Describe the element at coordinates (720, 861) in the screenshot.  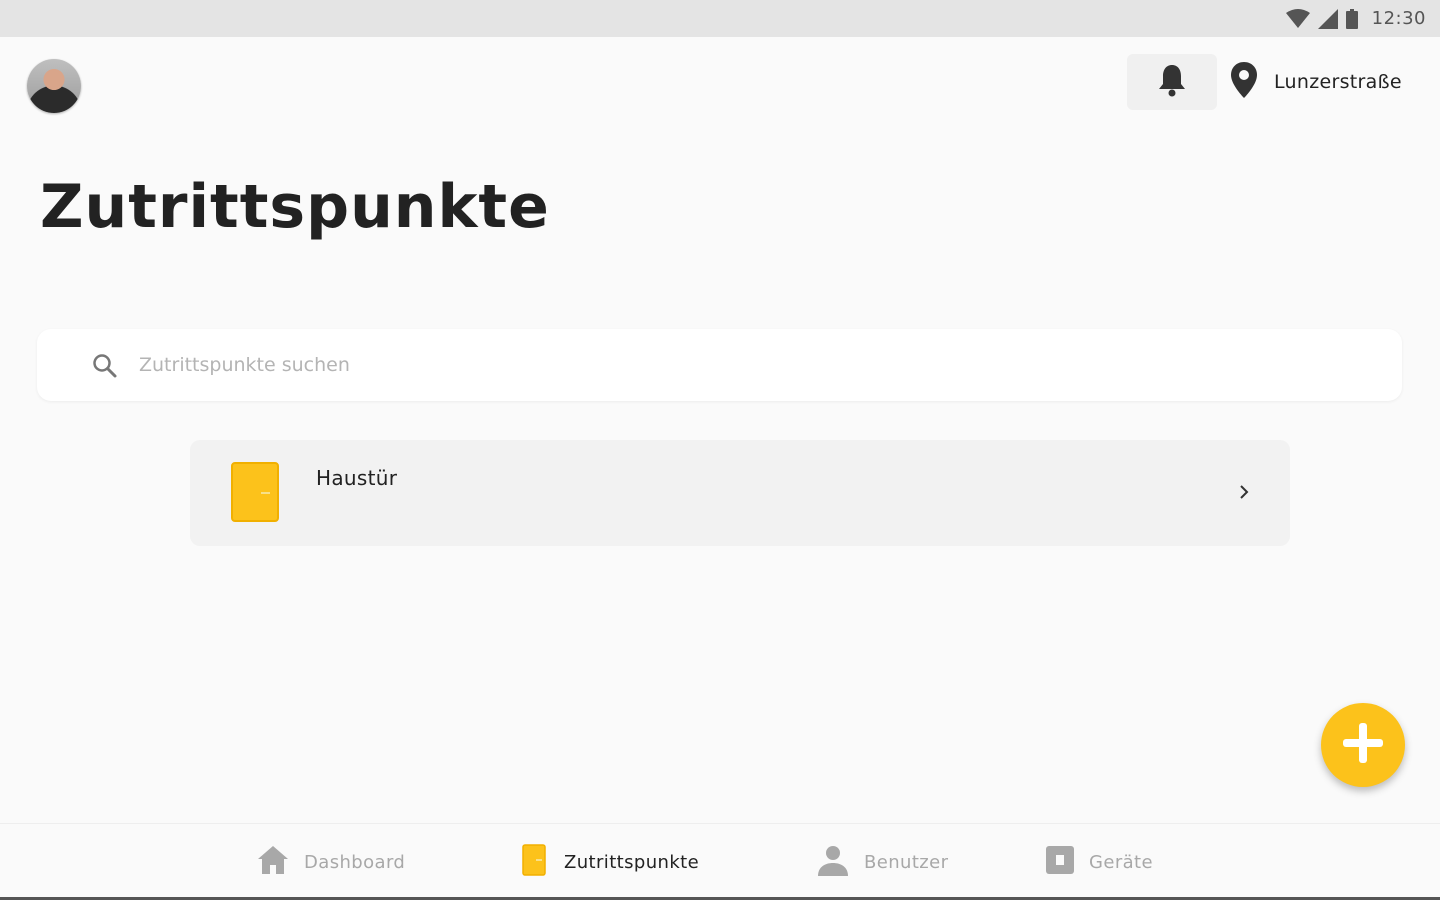
I see `bottom-navigation: Dashboard Zutrittspunkte Benutzer Geräte` at that location.